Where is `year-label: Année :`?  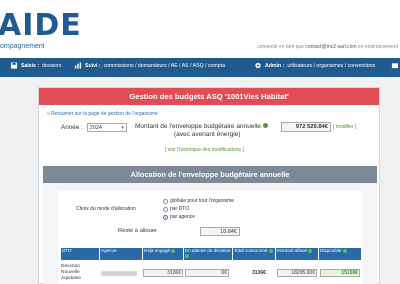 year-label: Année : is located at coordinates (72, 127).